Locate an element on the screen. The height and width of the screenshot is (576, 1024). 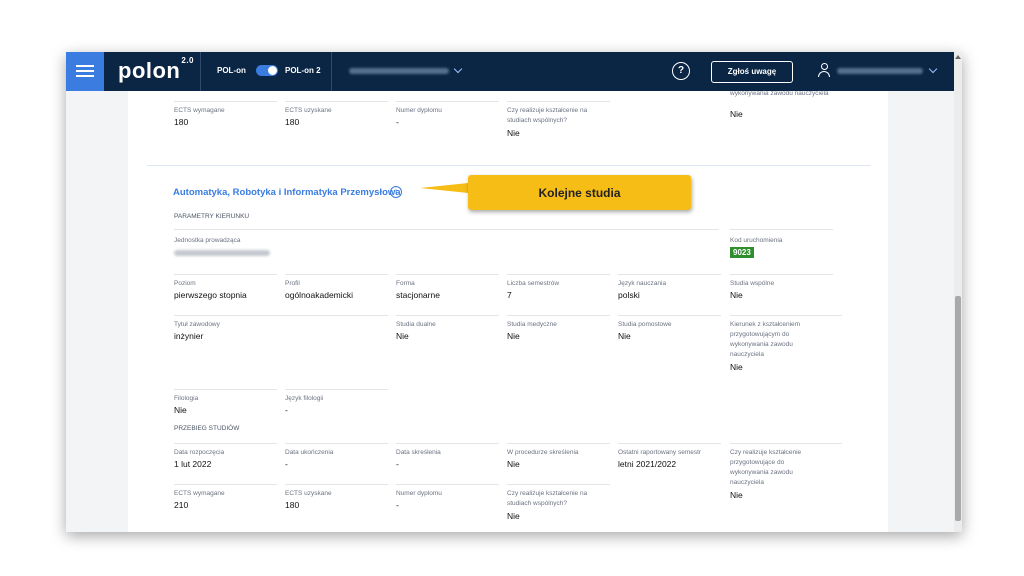
field-label: Forma is located at coordinates (405, 283).